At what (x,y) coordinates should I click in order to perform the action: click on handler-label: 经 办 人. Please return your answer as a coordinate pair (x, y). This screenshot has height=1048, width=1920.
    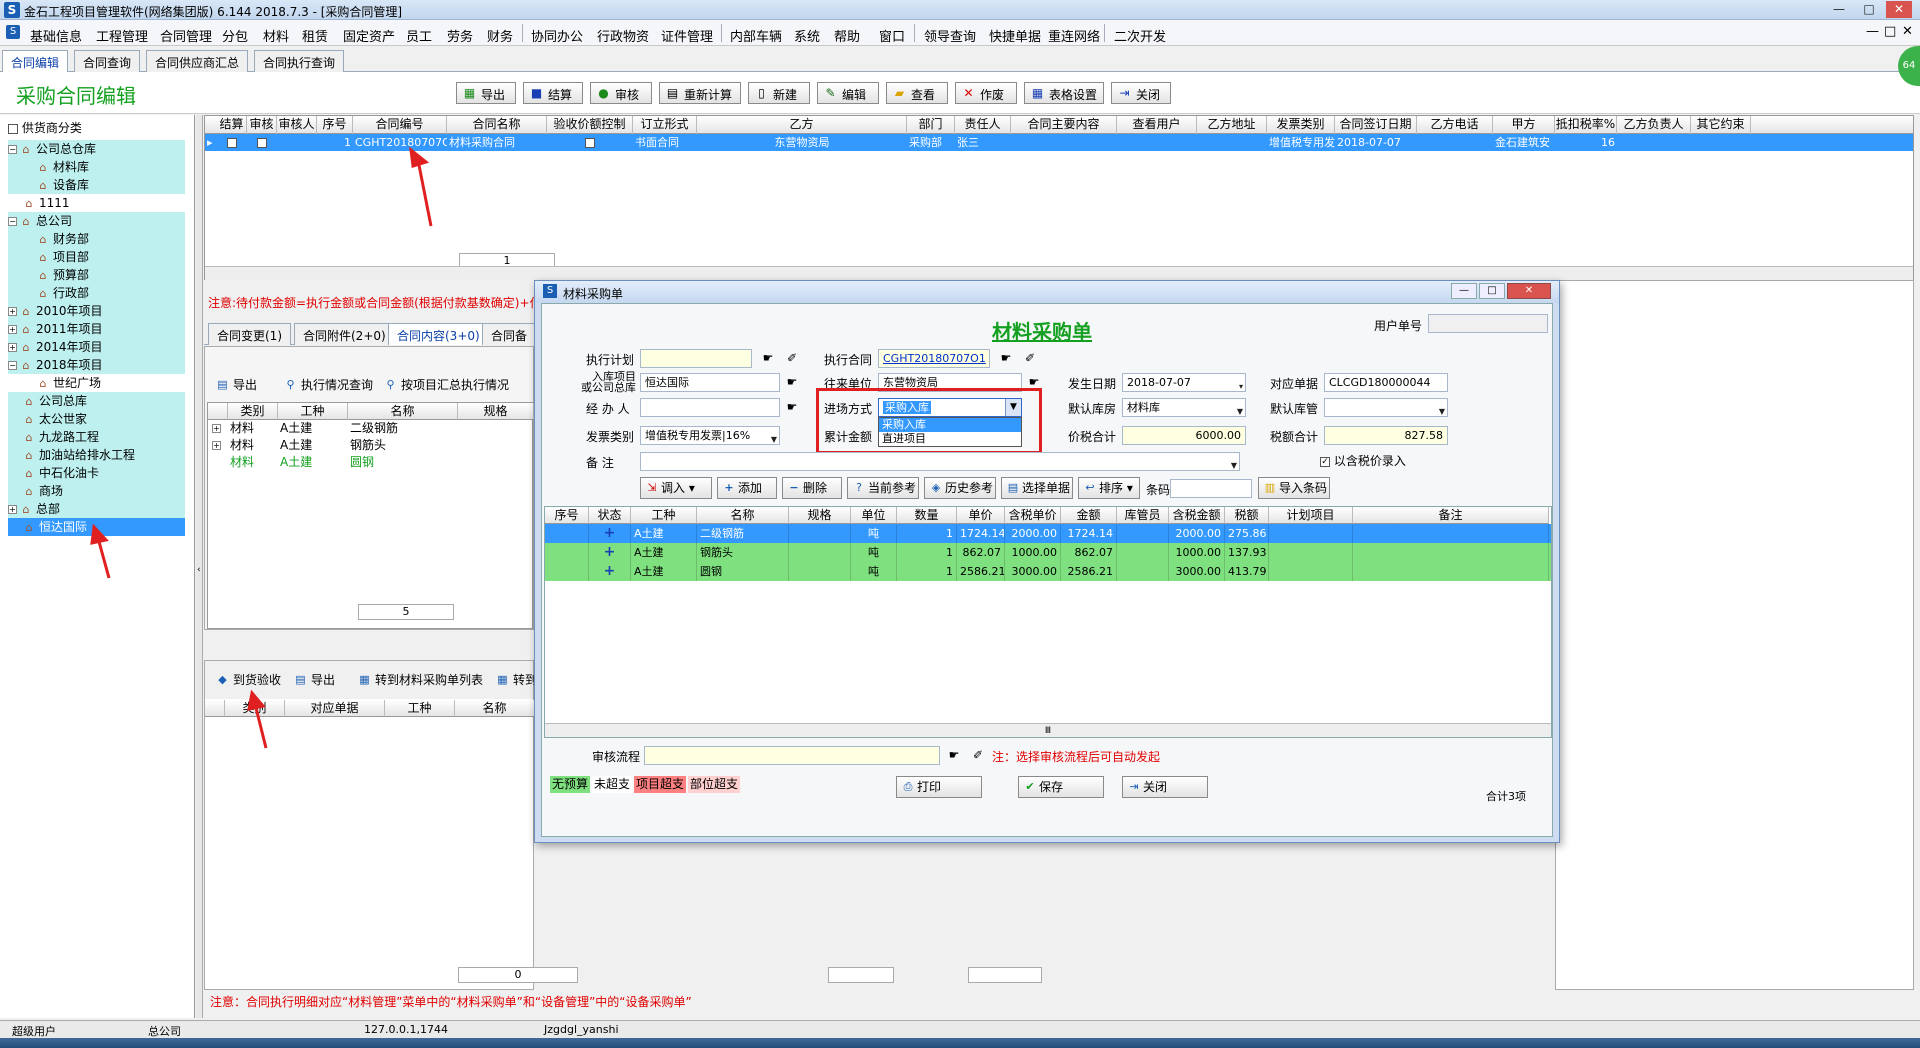
    Looking at the image, I should click on (608, 409).